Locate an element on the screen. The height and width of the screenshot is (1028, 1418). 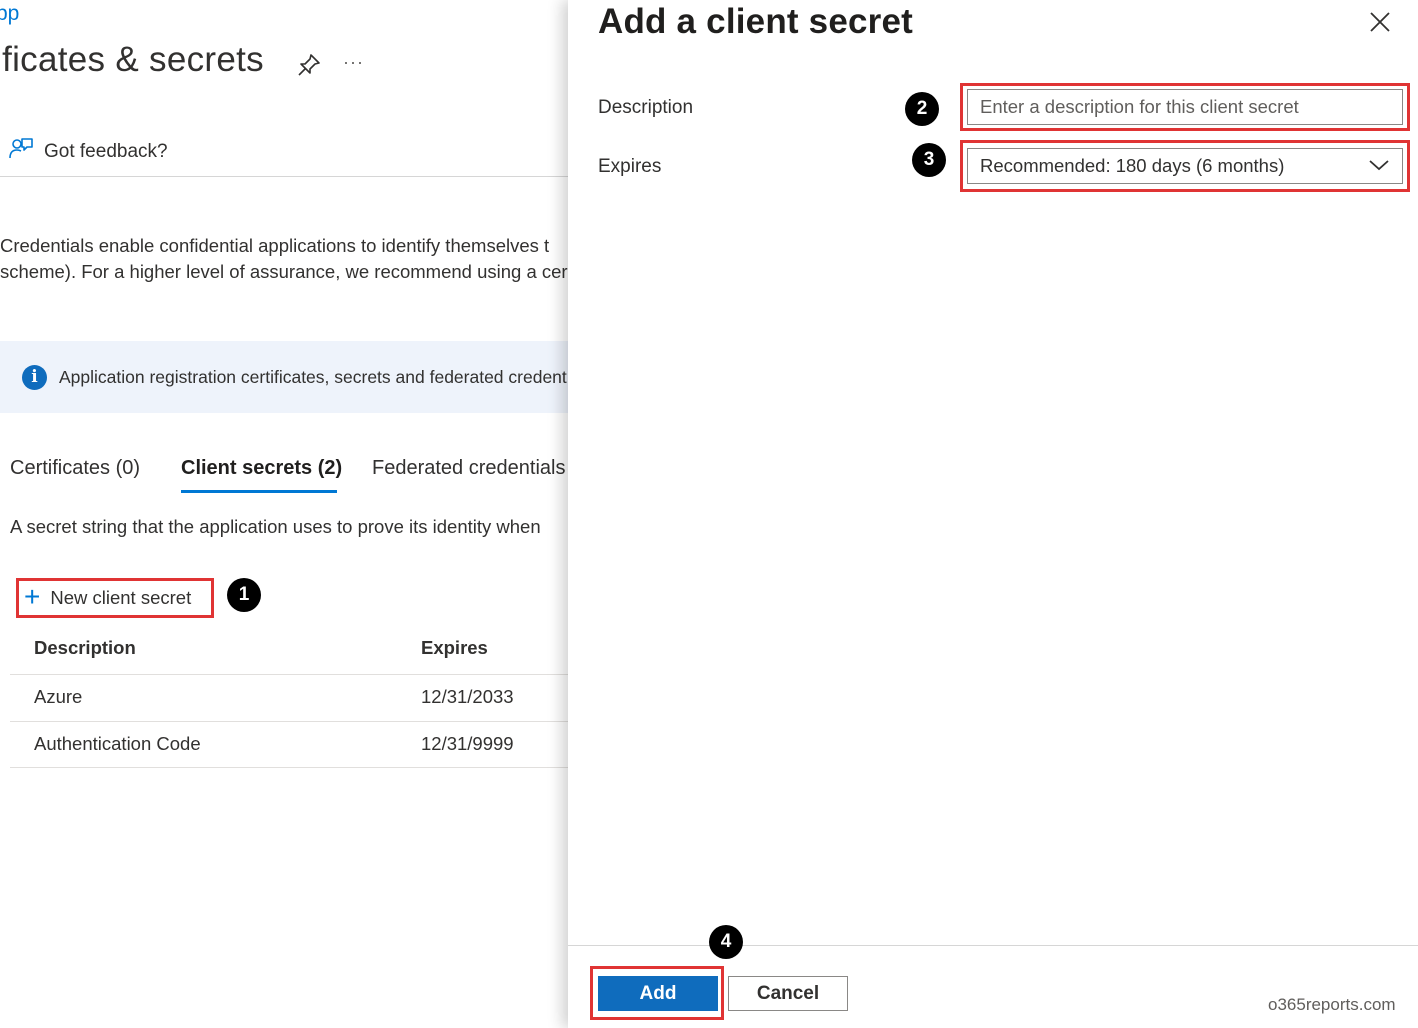
add-button: Add is located at coordinates (658, 993).